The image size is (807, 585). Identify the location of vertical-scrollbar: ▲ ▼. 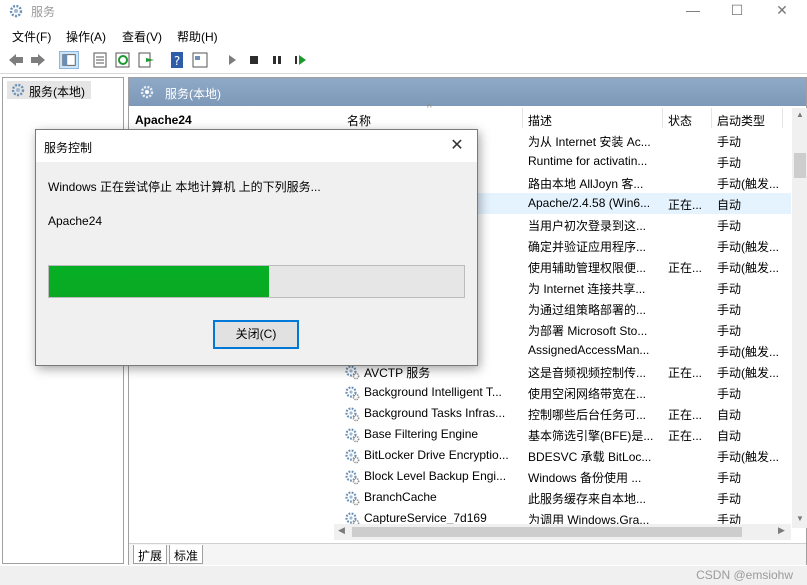
(799, 318).